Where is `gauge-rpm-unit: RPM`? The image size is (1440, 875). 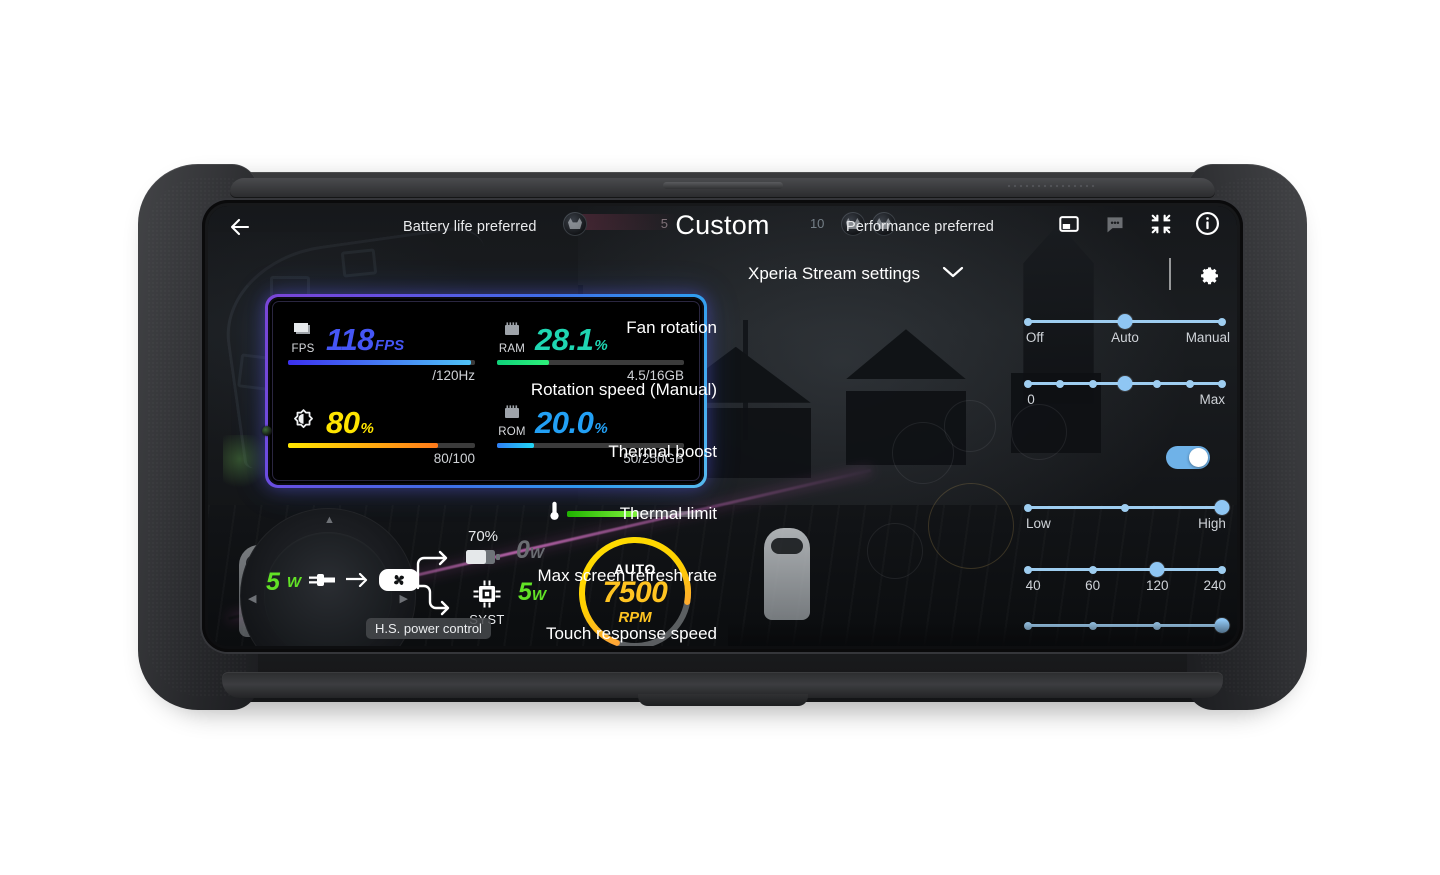 gauge-rpm-unit: RPM is located at coordinates (635, 617).